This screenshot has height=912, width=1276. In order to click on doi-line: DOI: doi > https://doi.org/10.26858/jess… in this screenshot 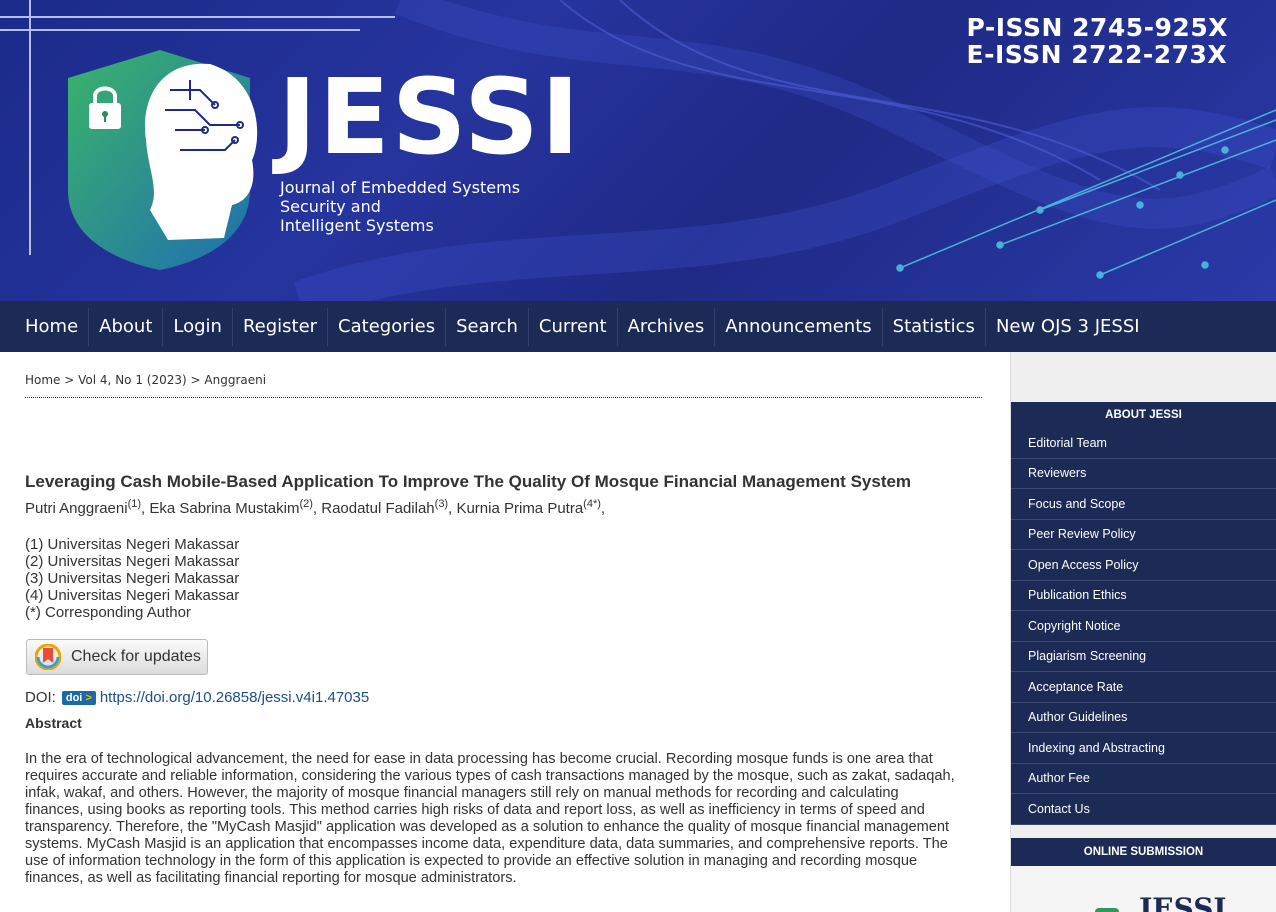, I will do `click(197, 697)`.